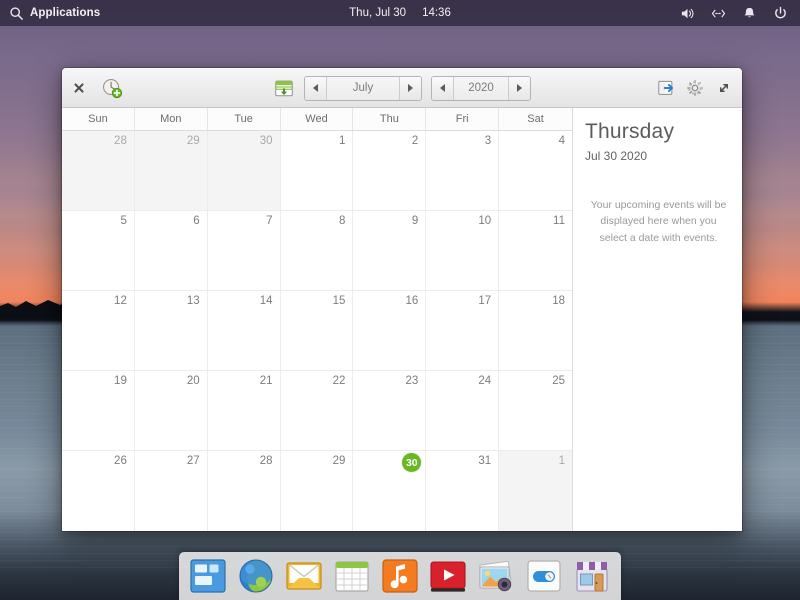 Image resolution: width=800 pixels, height=600 pixels. Describe the element at coordinates (463, 411) in the screenshot. I see `day-cell: 24` at that location.